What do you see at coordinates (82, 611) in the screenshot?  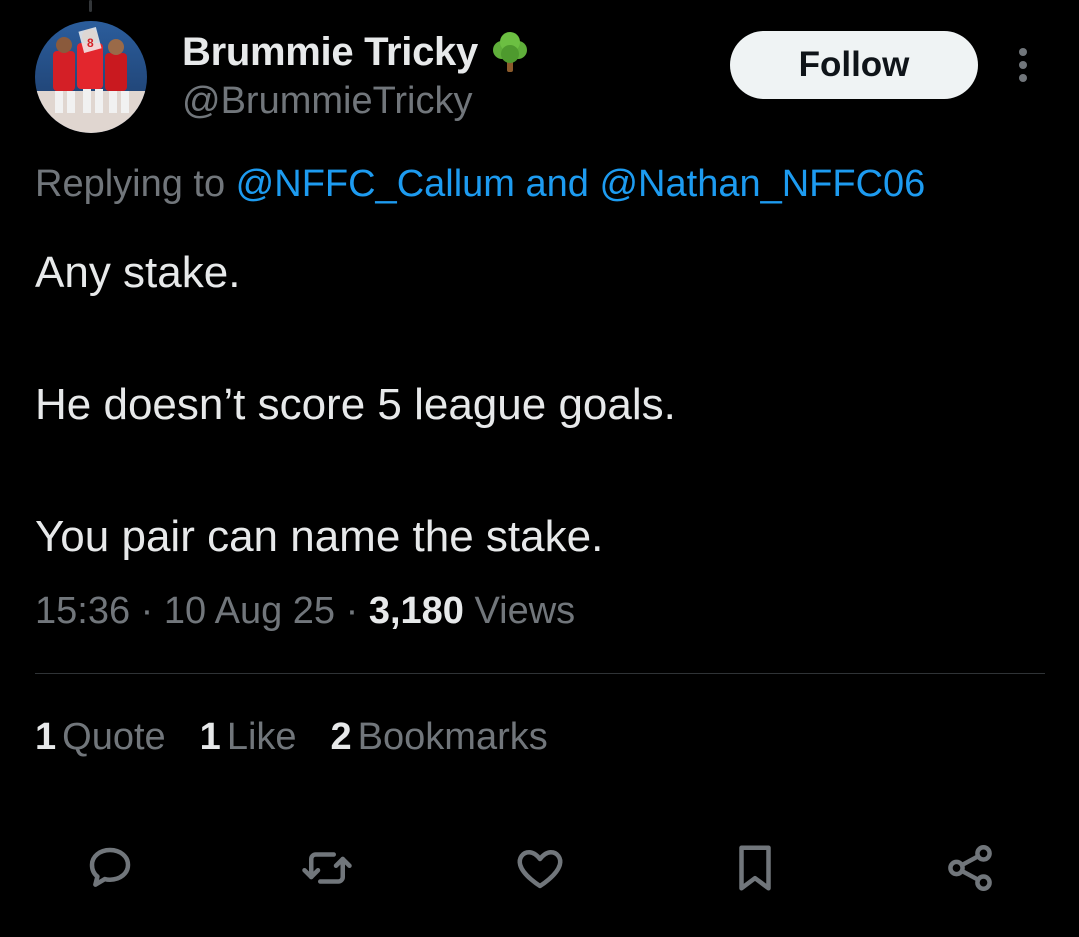 I see `tweet-time: 15:36` at bounding box center [82, 611].